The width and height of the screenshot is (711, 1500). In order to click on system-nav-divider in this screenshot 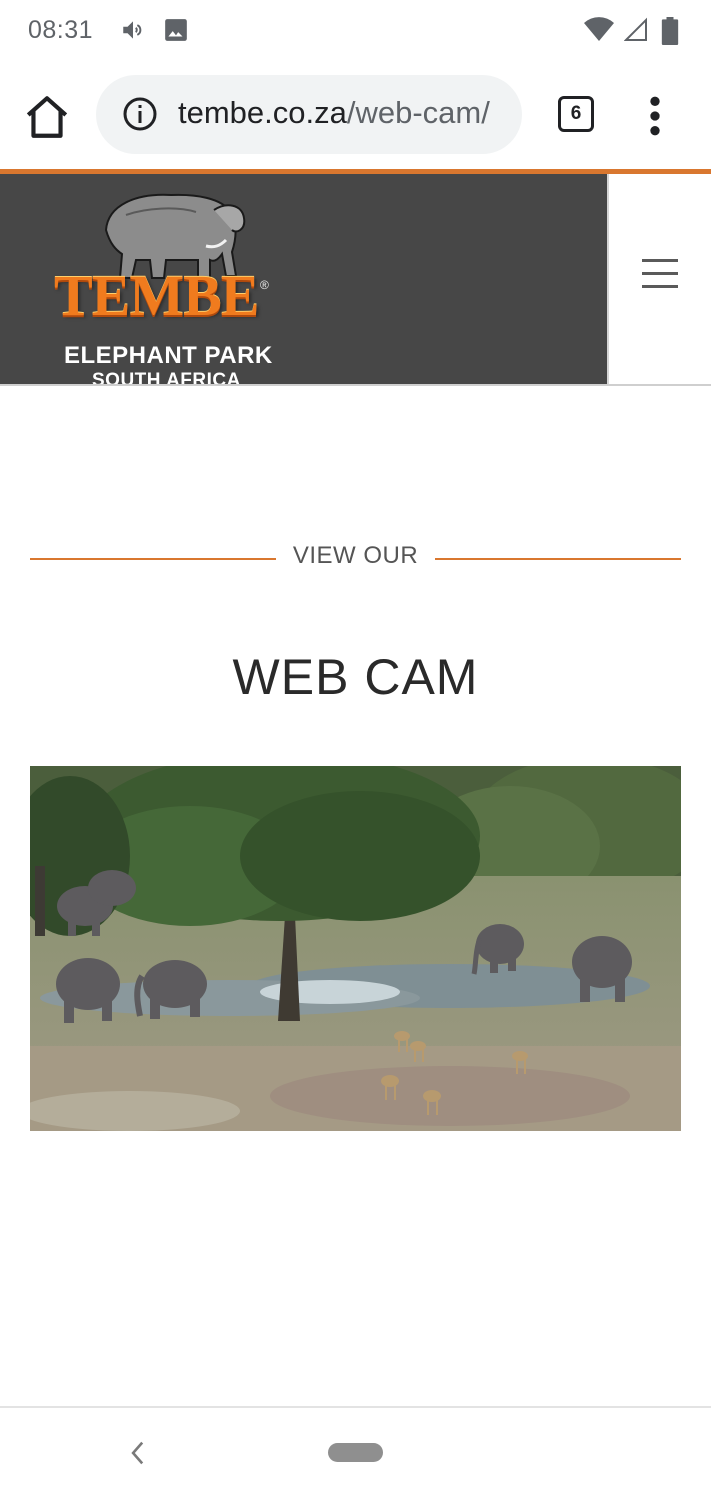, I will do `click(355, 1407)`.